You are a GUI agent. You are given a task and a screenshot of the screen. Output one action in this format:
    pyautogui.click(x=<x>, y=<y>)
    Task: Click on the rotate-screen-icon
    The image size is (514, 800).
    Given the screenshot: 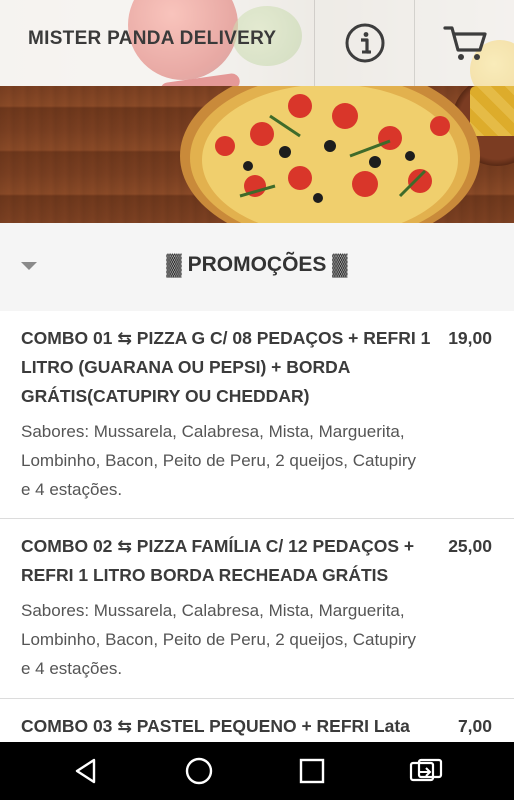 What is the action you would take?
    pyautogui.click(x=426, y=770)
    